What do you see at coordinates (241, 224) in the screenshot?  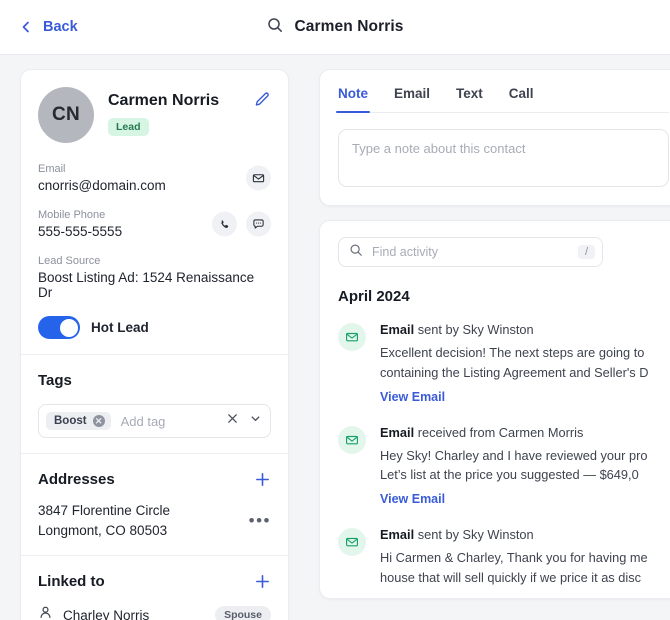 I see `field-phone-actions` at bounding box center [241, 224].